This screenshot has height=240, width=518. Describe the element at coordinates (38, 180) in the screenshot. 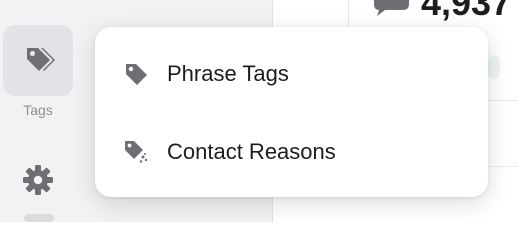

I see `gear-icon` at that location.